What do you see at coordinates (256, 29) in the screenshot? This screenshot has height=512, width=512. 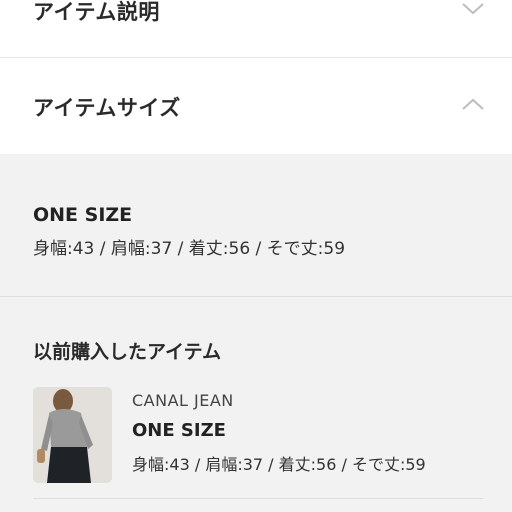 I see `item-description-header: アイテム説明` at bounding box center [256, 29].